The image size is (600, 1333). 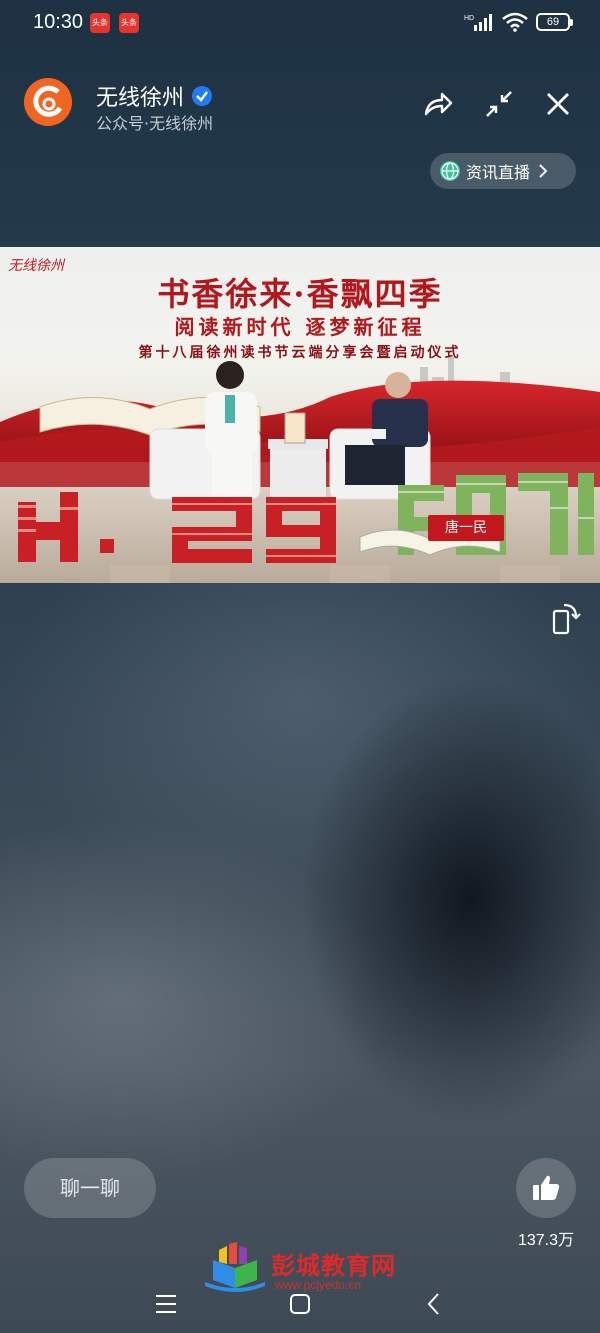 What do you see at coordinates (300, 105) in the screenshot?
I see `header: 无线徐州 公众号·无线徐州` at bounding box center [300, 105].